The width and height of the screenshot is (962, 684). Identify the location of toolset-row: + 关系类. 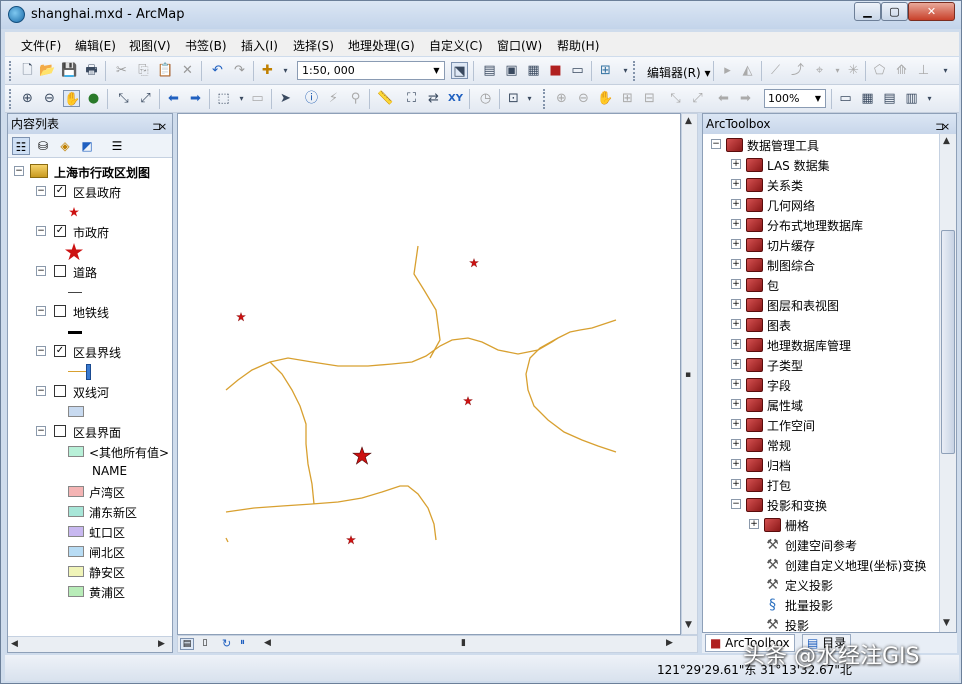
(821, 185).